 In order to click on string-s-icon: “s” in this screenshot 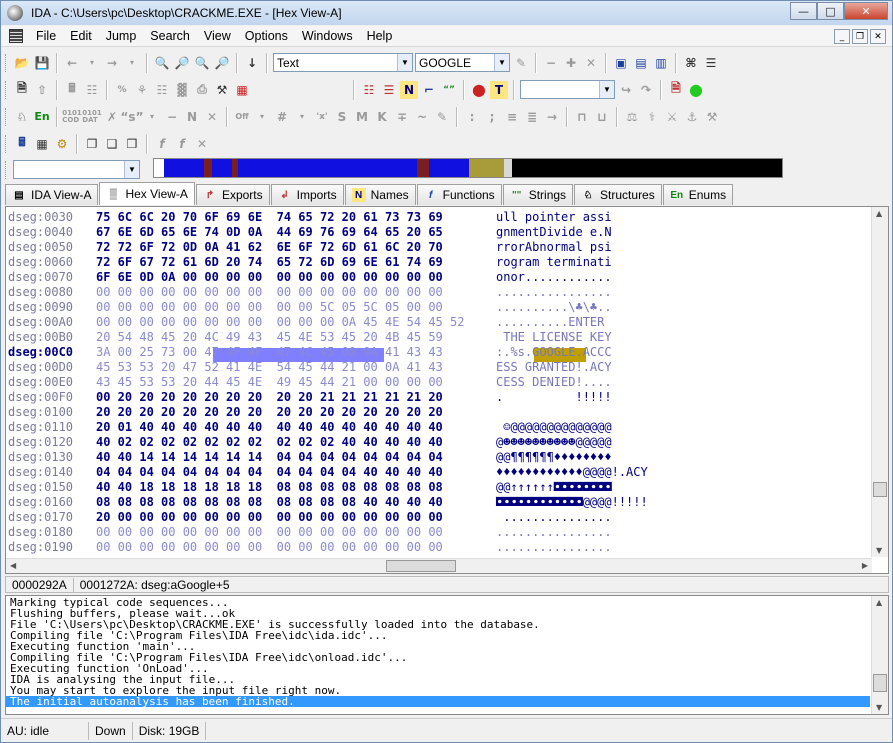, I will do `click(132, 117)`.